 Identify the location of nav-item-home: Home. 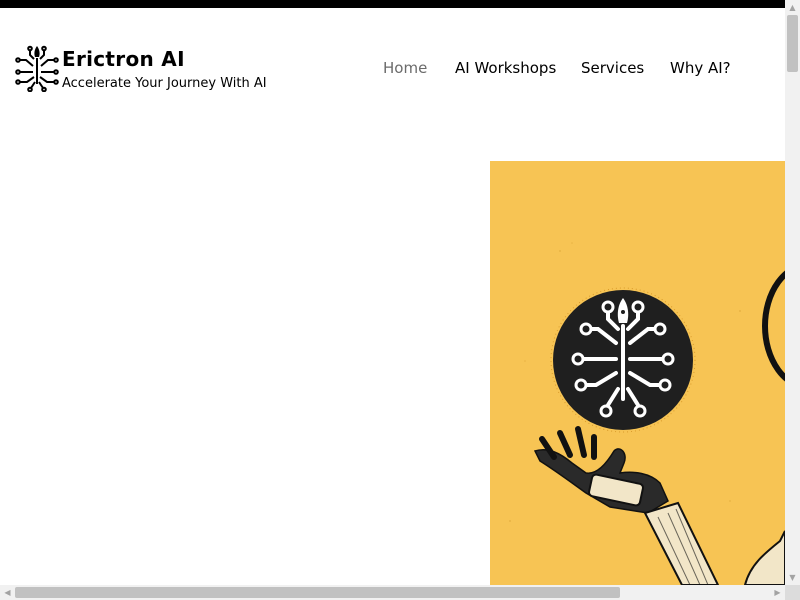
(405, 68).